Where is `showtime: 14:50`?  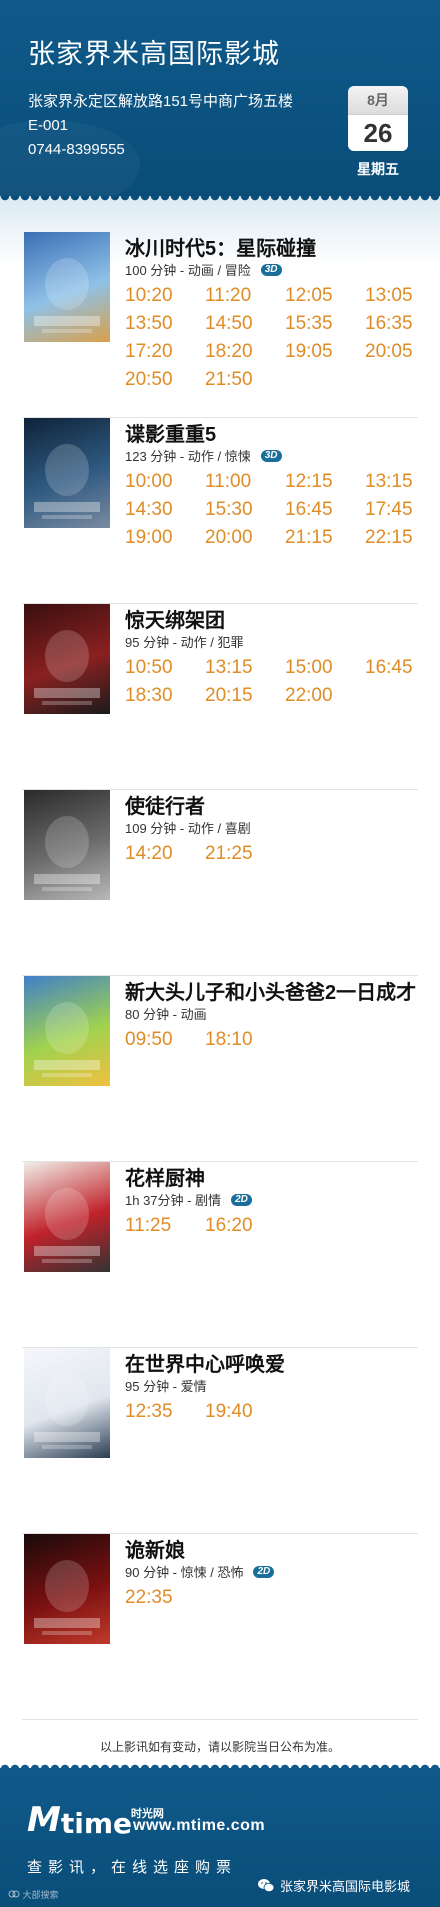
showtime: 14:50 is located at coordinates (245, 323).